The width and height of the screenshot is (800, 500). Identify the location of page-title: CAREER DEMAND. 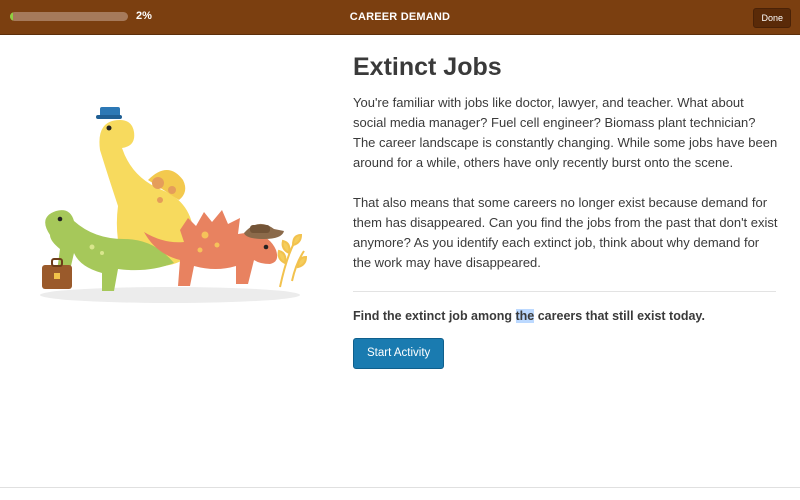
(400, 17).